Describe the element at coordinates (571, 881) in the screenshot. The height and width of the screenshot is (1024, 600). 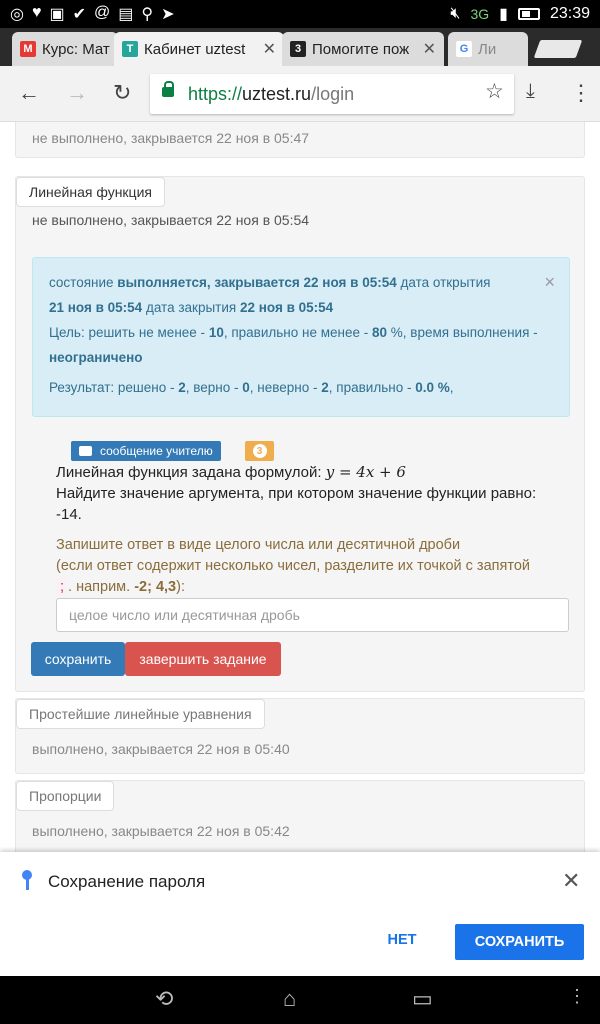
I see `close-icon: ✕` at that location.